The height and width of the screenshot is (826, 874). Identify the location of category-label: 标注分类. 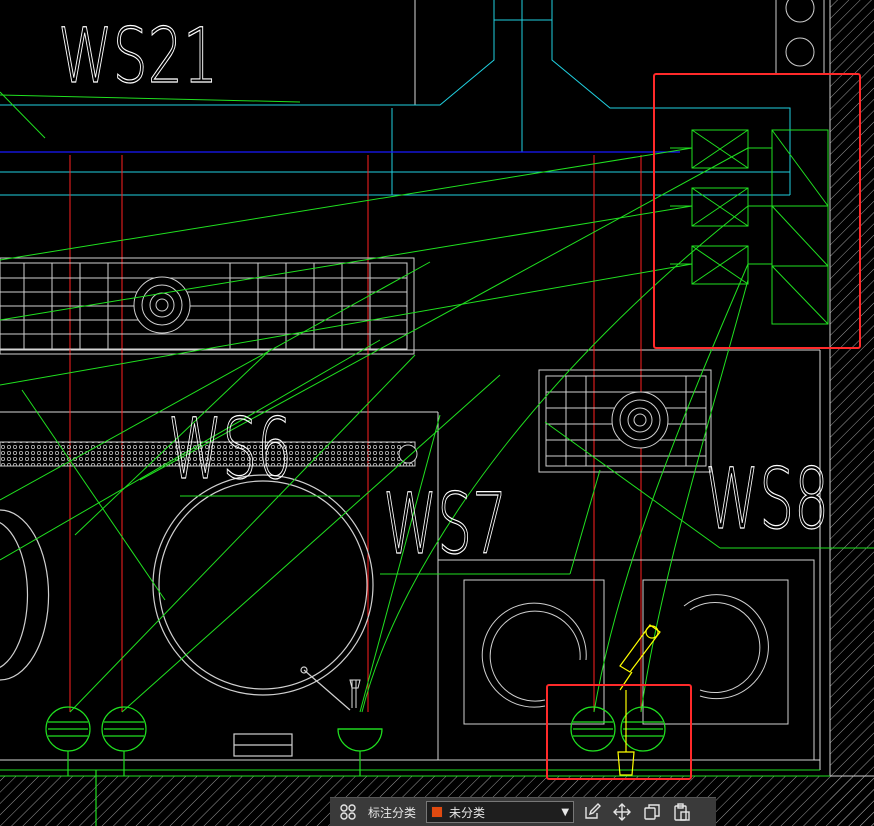
(392, 812).